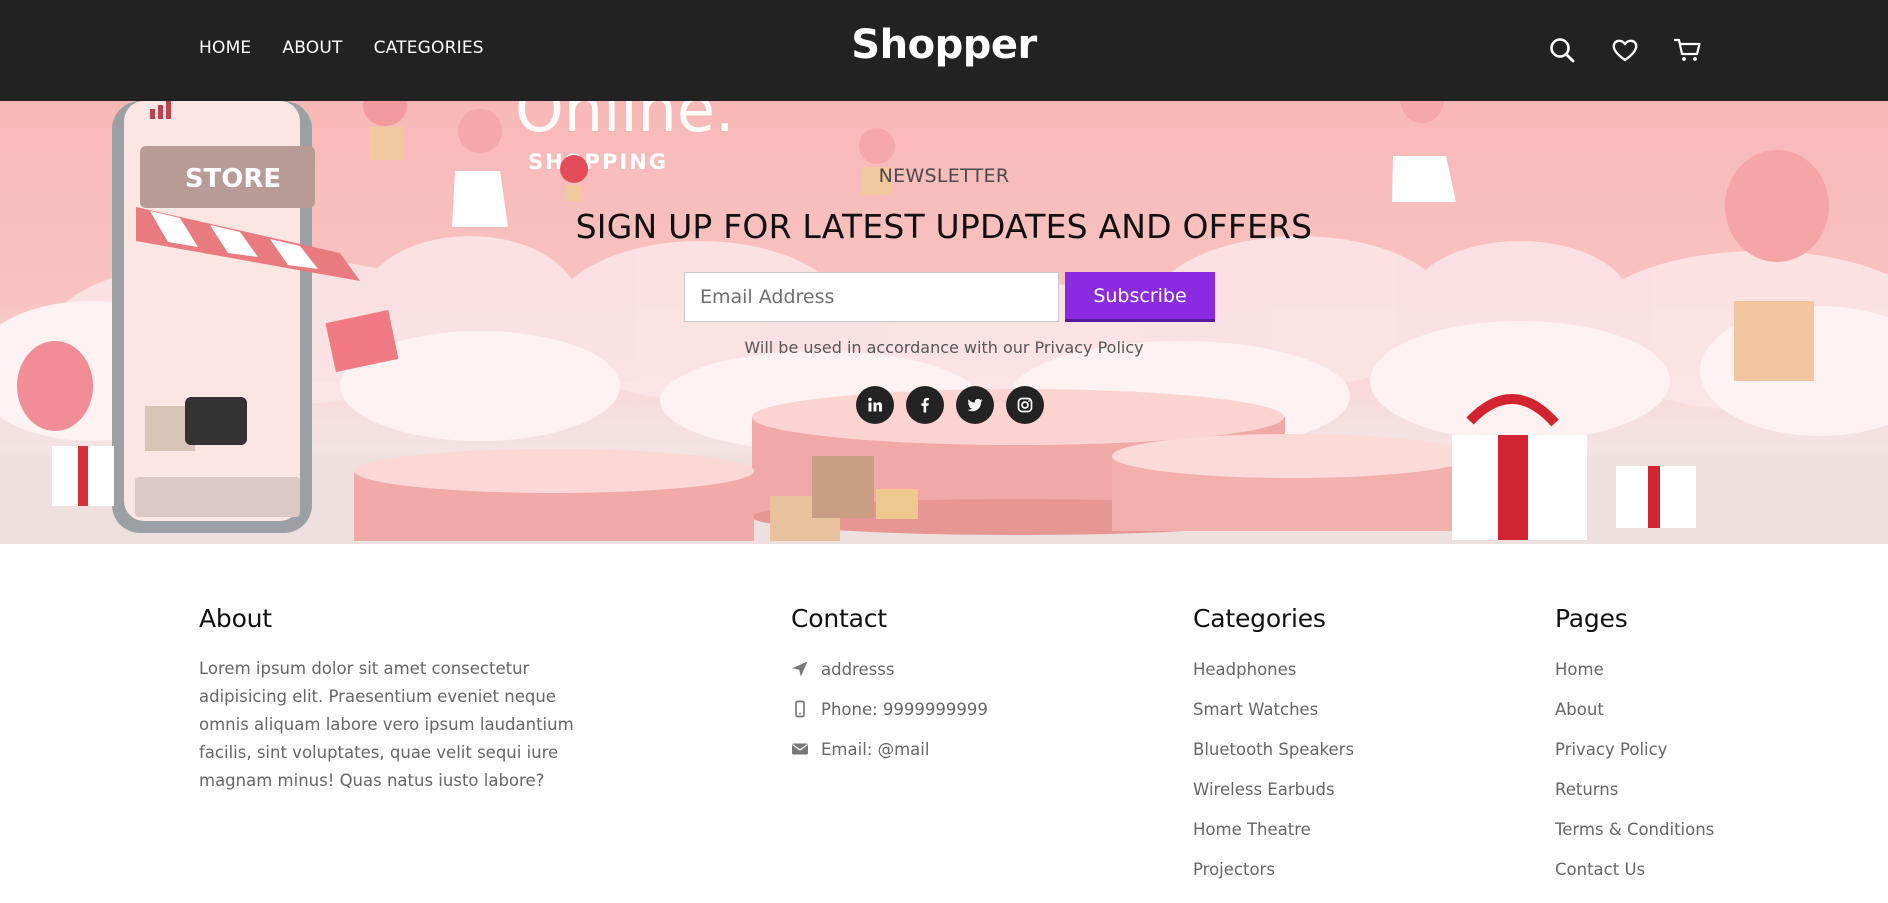 Image resolution: width=1888 pixels, height=903 pixels. I want to click on contact-address: addresss, so click(858, 669).